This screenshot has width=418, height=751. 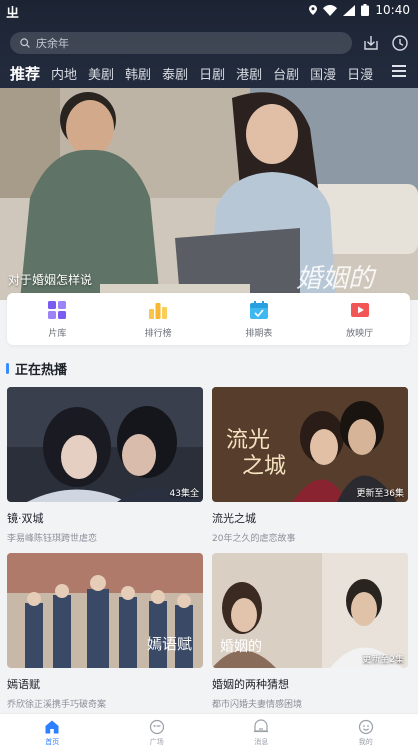 I want to click on search-icon, so click(x=25, y=43).